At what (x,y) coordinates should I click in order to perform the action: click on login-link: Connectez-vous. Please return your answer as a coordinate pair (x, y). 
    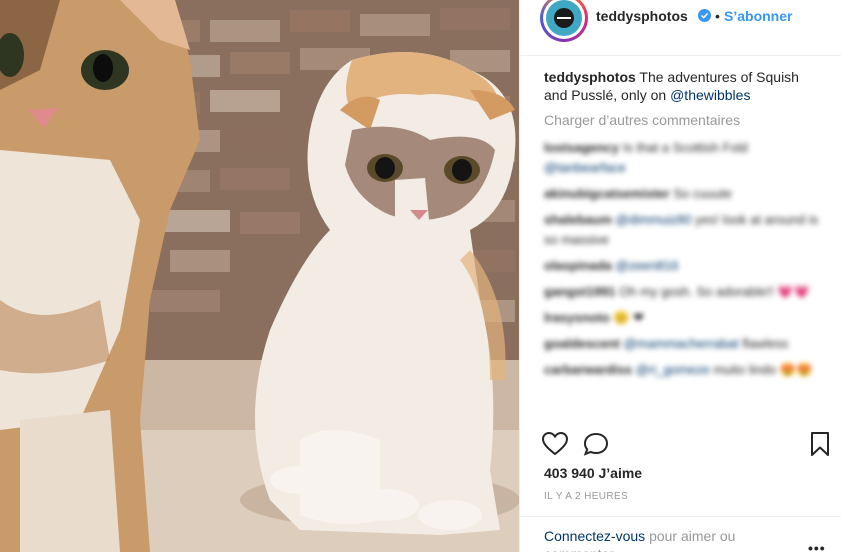
    Looking at the image, I should click on (594, 536).